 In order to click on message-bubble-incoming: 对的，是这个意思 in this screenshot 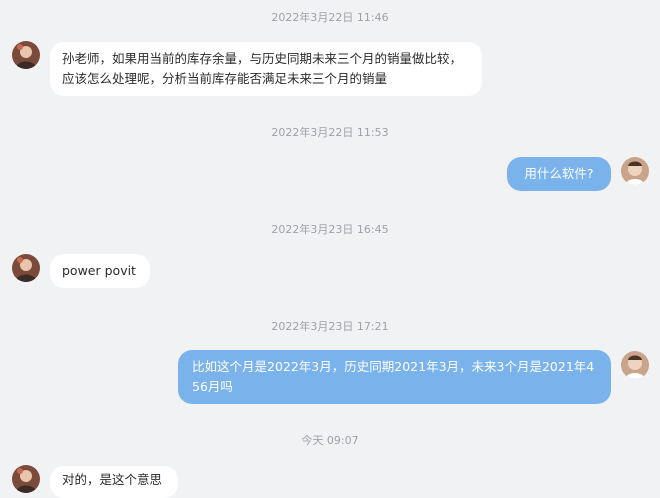, I will do `click(114, 482)`.